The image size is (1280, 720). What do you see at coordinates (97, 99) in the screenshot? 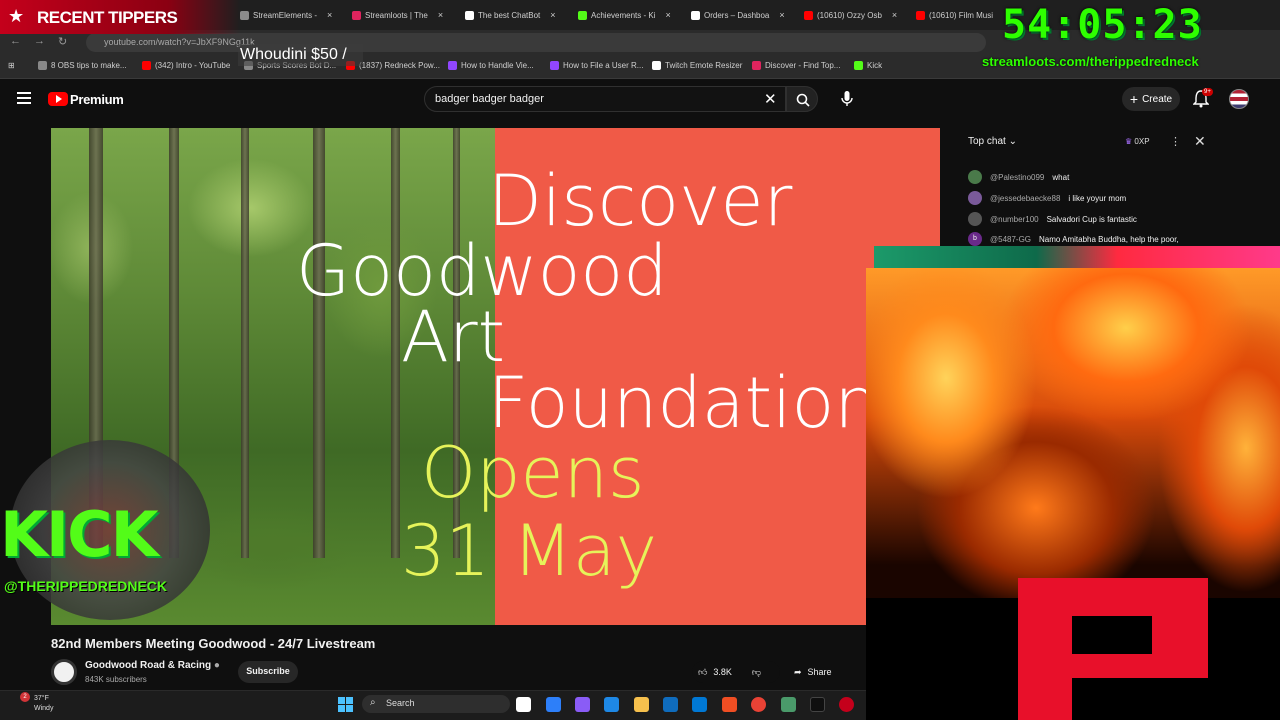
I see `youtube-brand: Premium` at bounding box center [97, 99].